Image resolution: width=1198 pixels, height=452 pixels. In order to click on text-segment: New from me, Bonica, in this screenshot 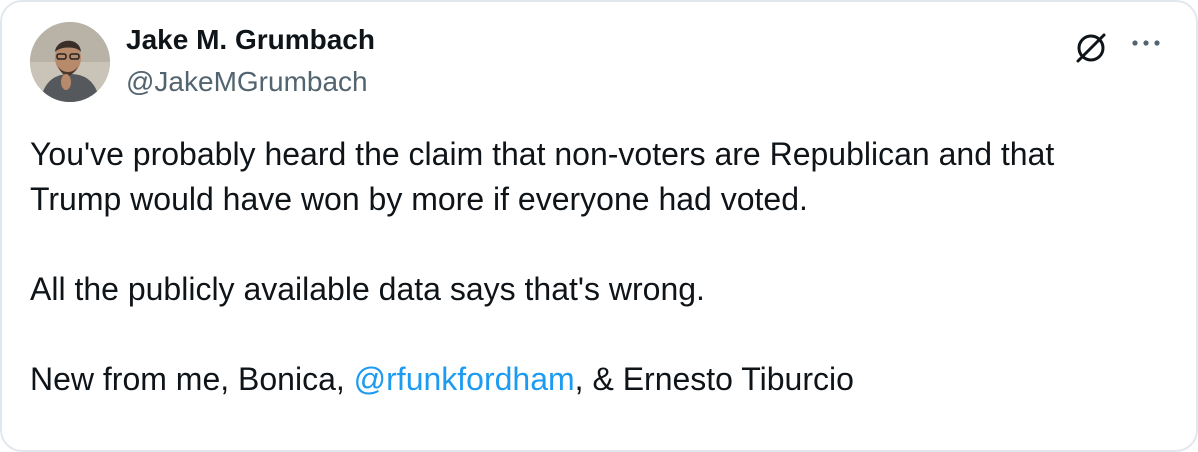, I will do `click(192, 379)`.